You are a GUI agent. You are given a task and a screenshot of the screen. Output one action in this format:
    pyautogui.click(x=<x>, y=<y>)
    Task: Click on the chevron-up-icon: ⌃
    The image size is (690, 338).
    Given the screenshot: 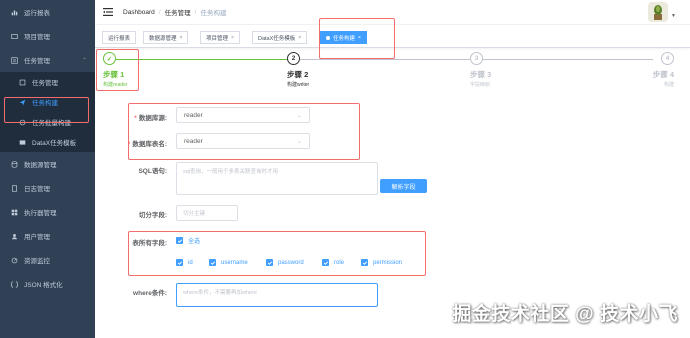 What is the action you would take?
    pyautogui.click(x=84, y=60)
    